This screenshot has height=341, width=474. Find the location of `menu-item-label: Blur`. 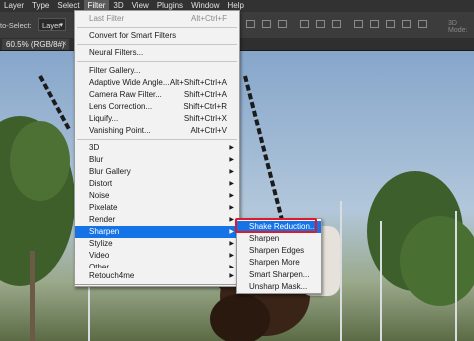

menu-item-label: Blur is located at coordinates (96, 159).